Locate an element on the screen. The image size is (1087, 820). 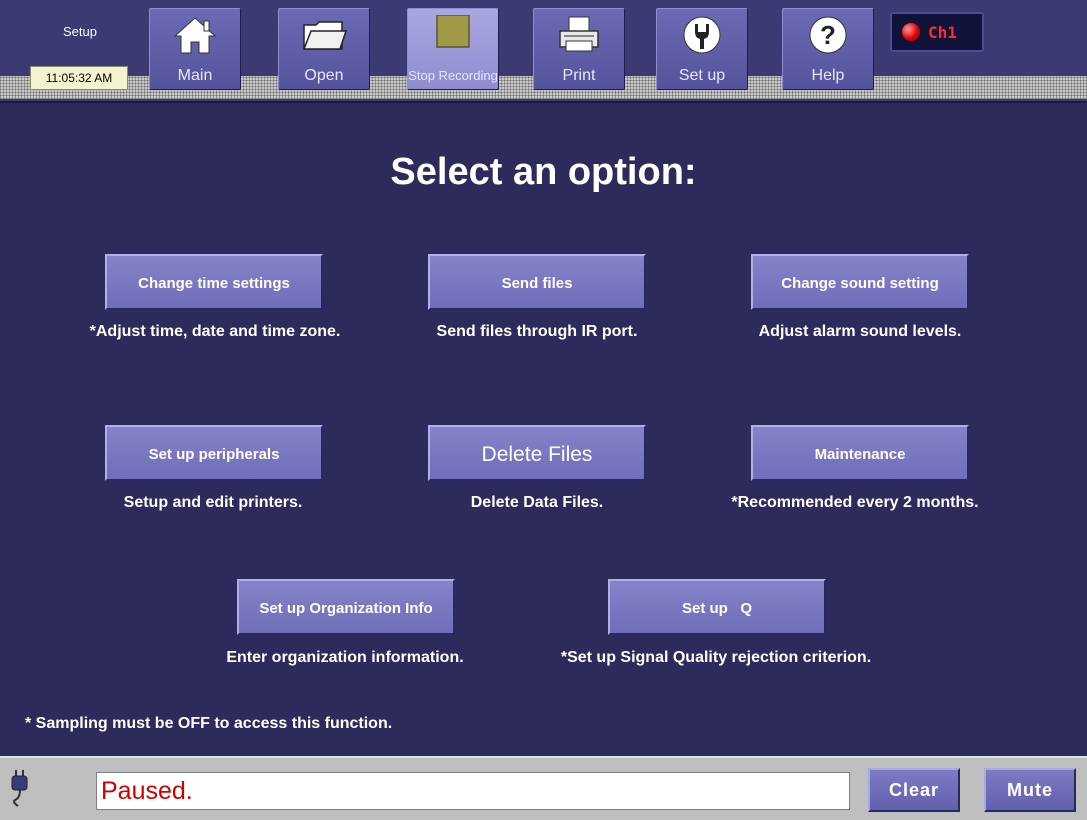
home-icon is located at coordinates (195, 37).